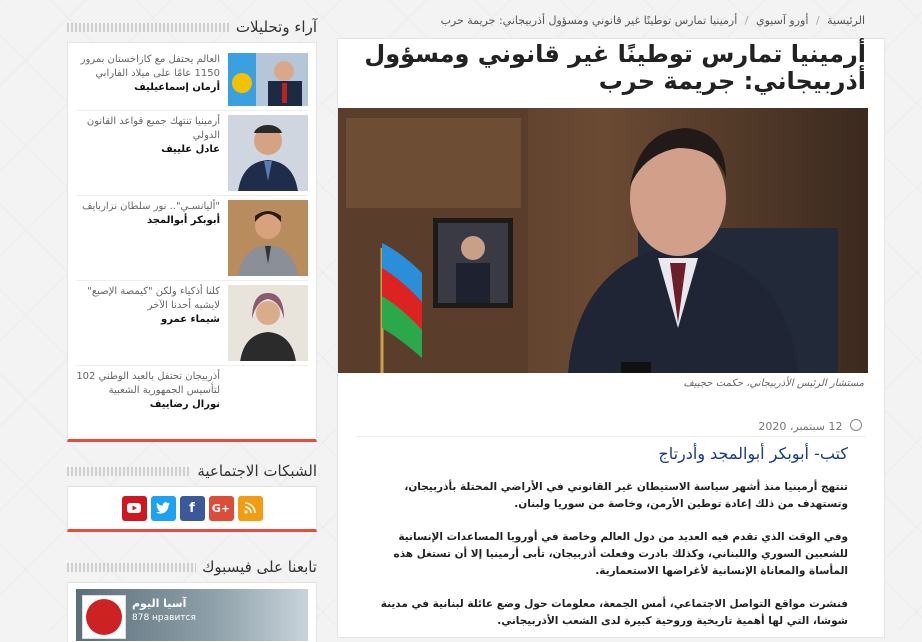  Describe the element at coordinates (148, 405) in the screenshot. I see `opinion-author: نورال رضاييف` at that location.